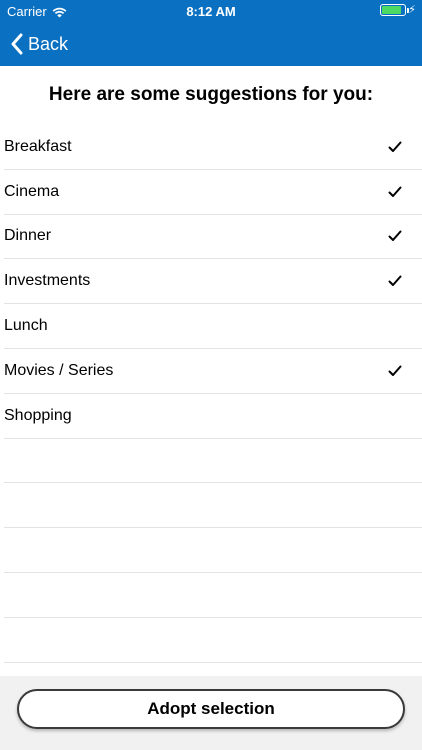 The image size is (422, 750). What do you see at coordinates (391, 10) in the screenshot?
I see `battery-fill` at bounding box center [391, 10].